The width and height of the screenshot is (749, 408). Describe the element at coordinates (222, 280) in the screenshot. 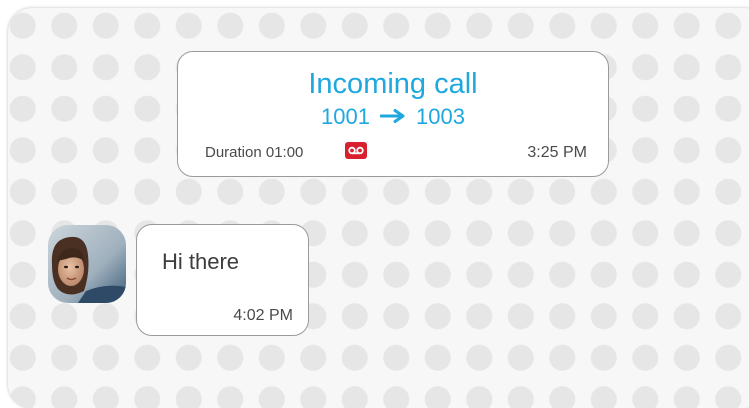

I see `message-bubble: Hi there 4:02 PM` at that location.